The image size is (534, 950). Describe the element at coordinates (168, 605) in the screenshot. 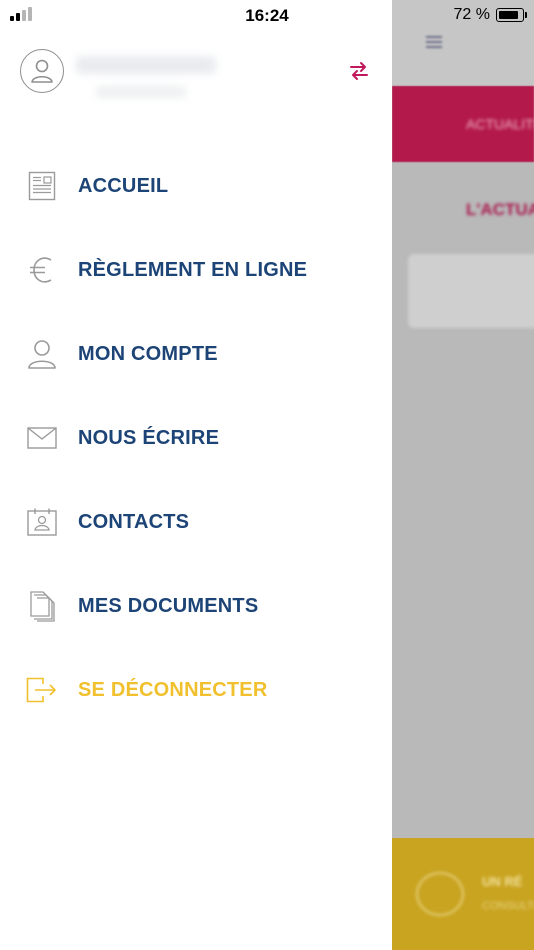

I see `menu-item-label: MES DOCUMENTS` at that location.